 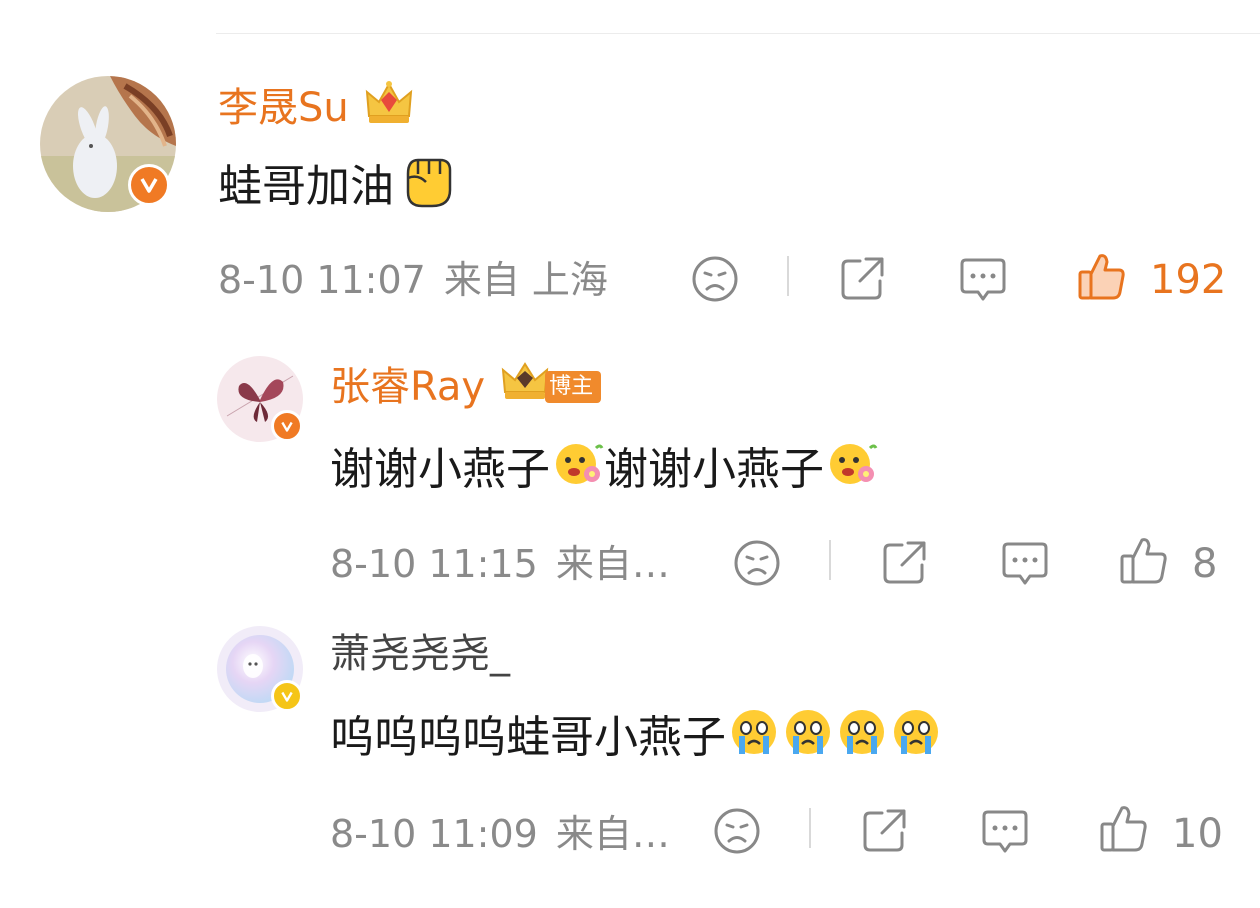 I want to click on comment-text-part1: 谢谢小燕子, so click(x=440, y=469).